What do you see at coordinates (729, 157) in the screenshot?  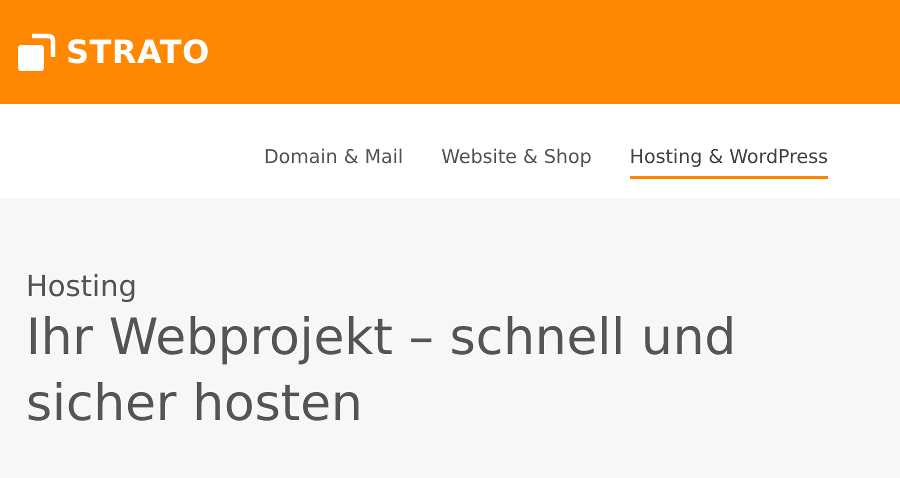 I see `nav-link: Hosting & WordPress` at bounding box center [729, 157].